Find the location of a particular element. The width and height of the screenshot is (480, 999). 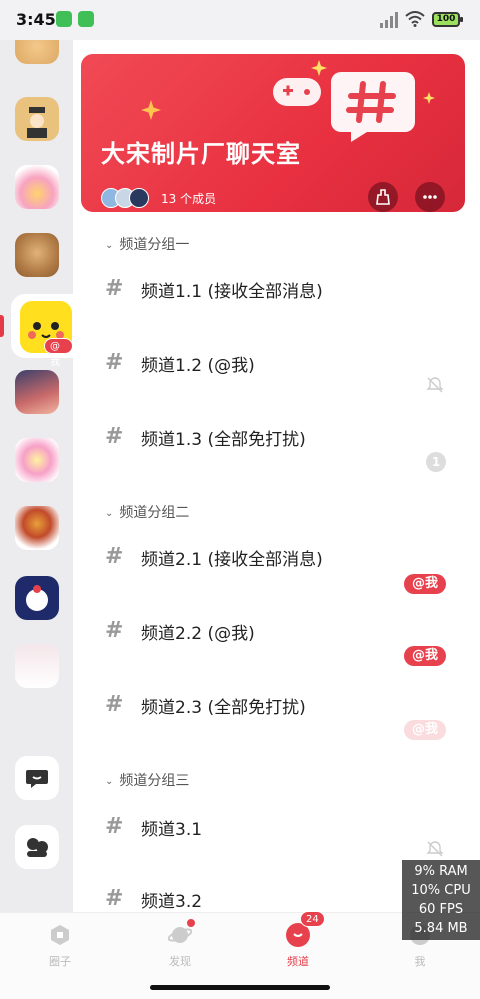

game-controller-icon is located at coordinates (297, 92).